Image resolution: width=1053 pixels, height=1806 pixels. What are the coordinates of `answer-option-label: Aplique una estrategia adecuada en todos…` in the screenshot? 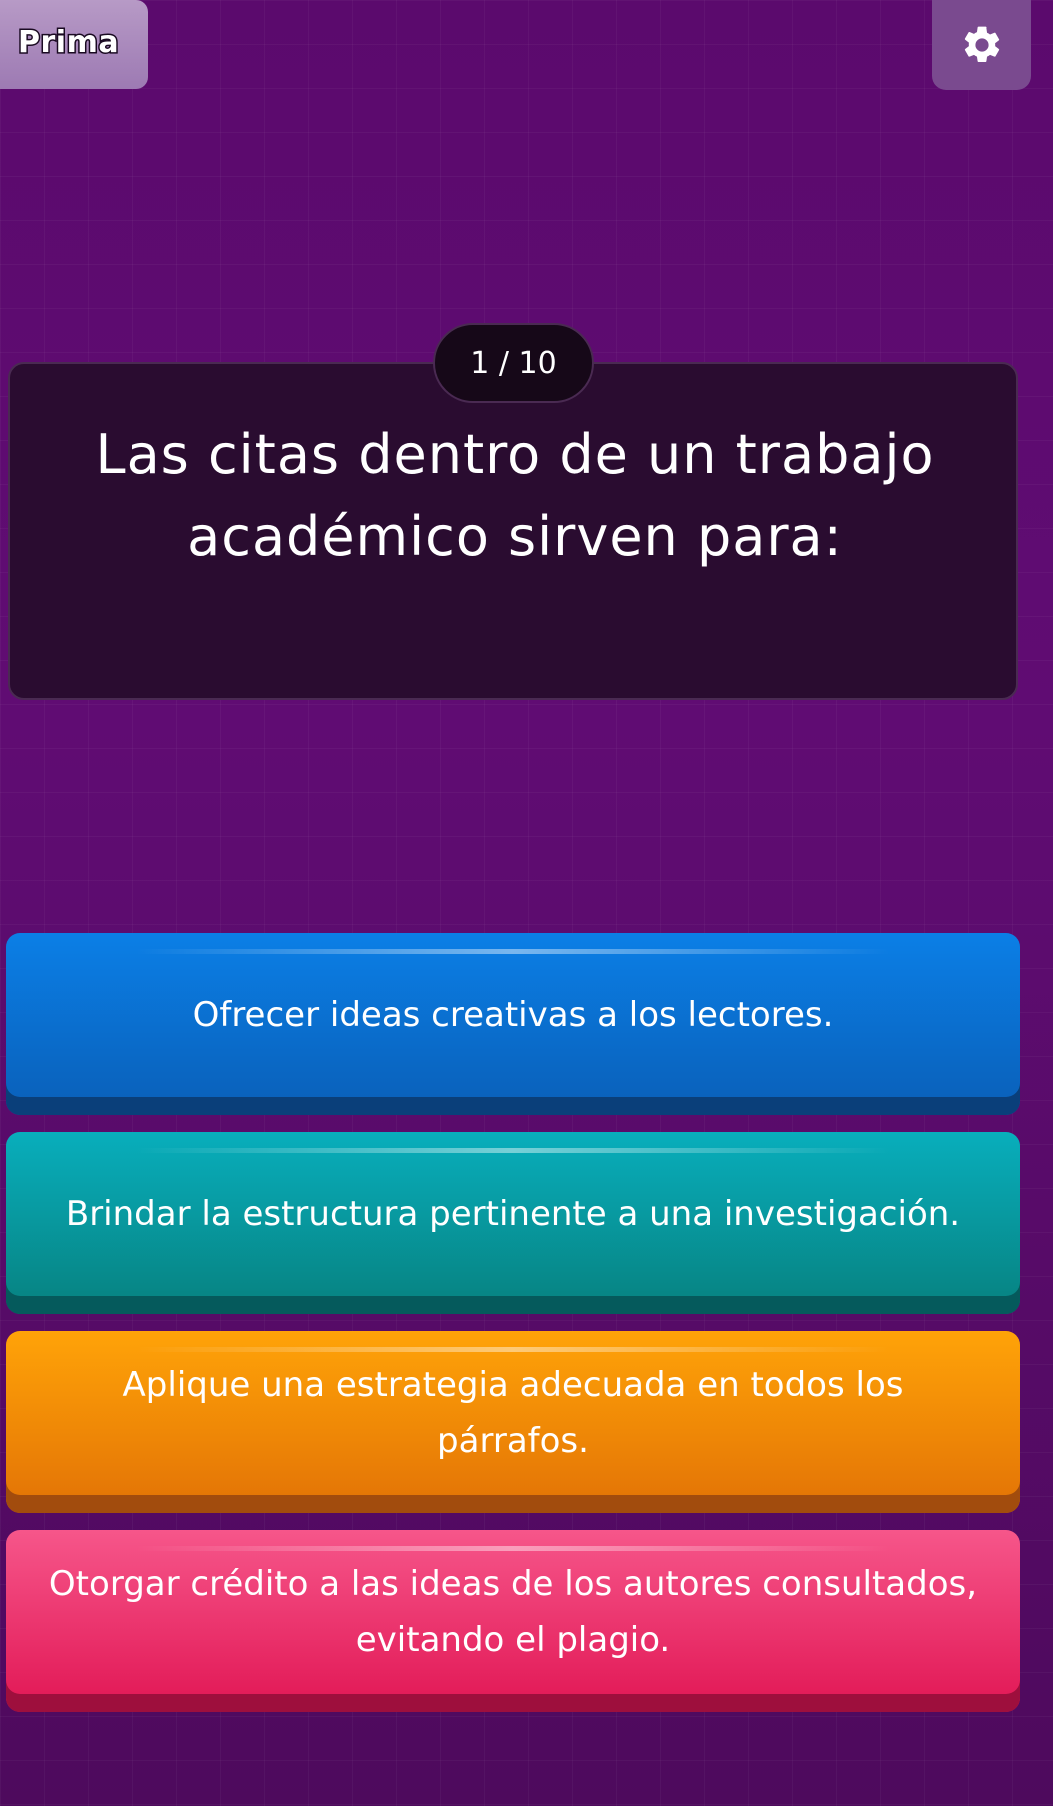 It's located at (513, 1413).